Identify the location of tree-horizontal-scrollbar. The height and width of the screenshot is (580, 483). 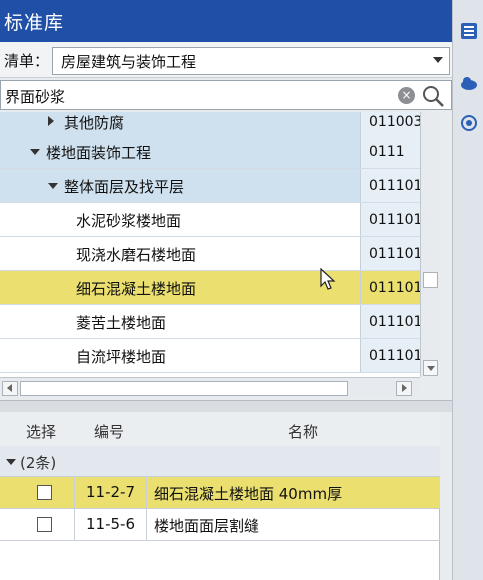
(210, 387).